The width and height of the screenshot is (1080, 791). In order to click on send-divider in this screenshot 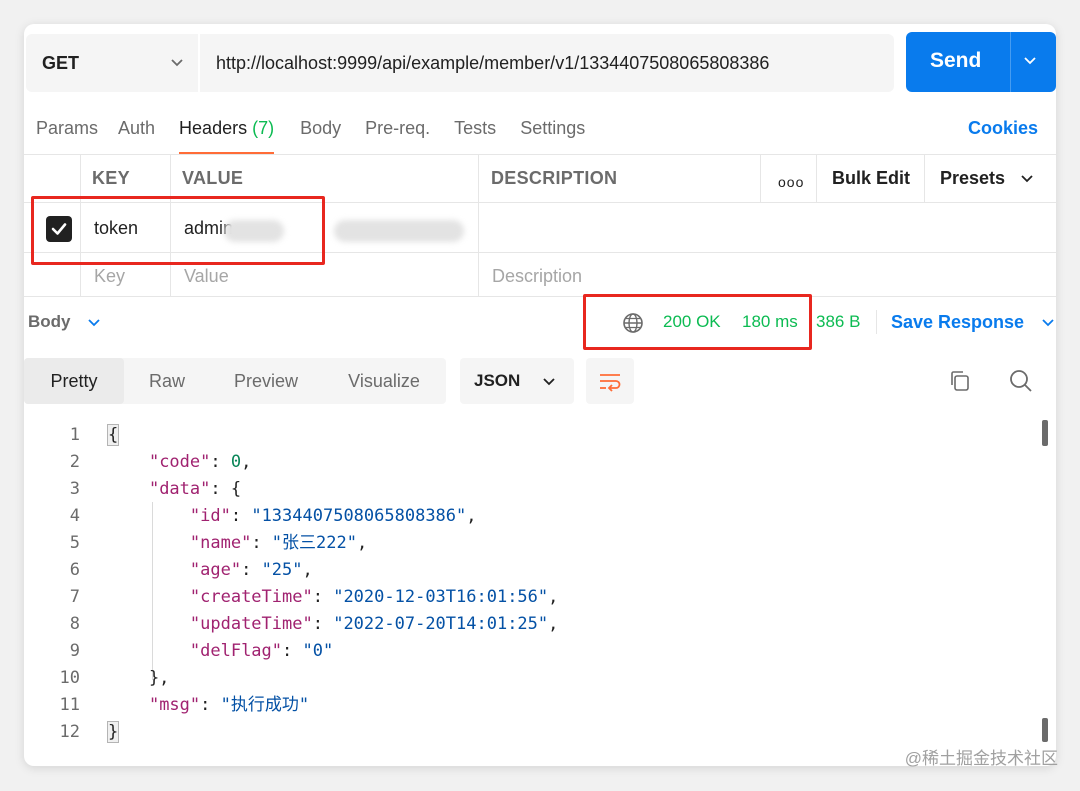, I will do `click(1010, 62)`.